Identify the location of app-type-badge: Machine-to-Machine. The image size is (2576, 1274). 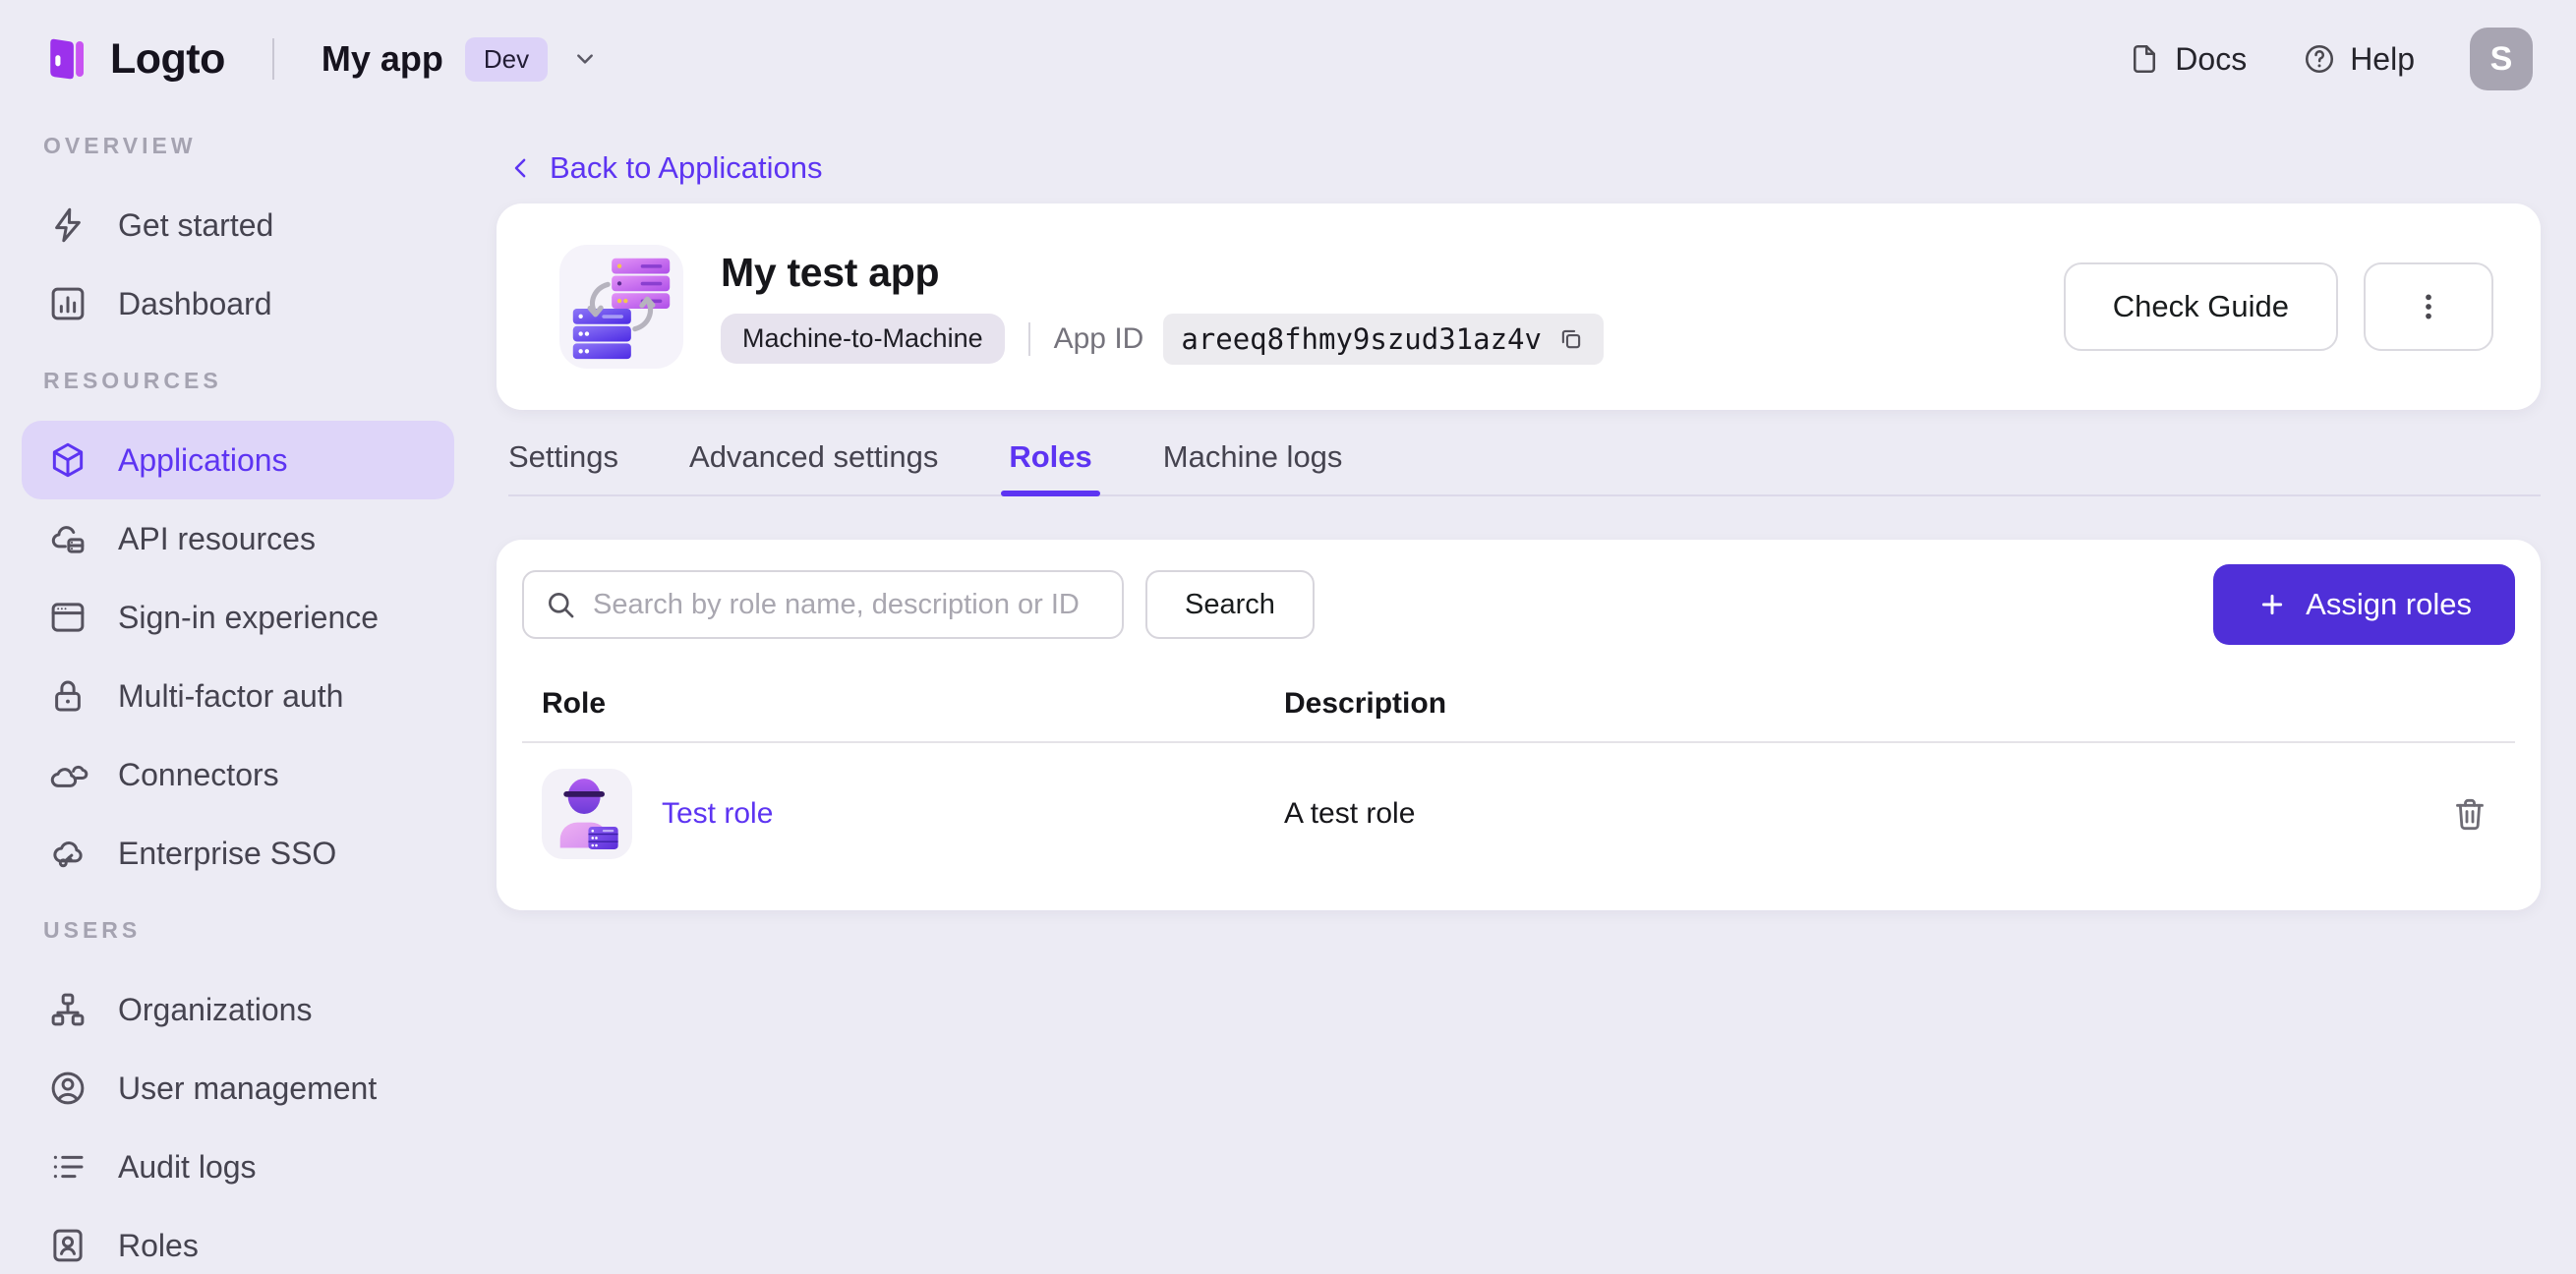
(863, 339).